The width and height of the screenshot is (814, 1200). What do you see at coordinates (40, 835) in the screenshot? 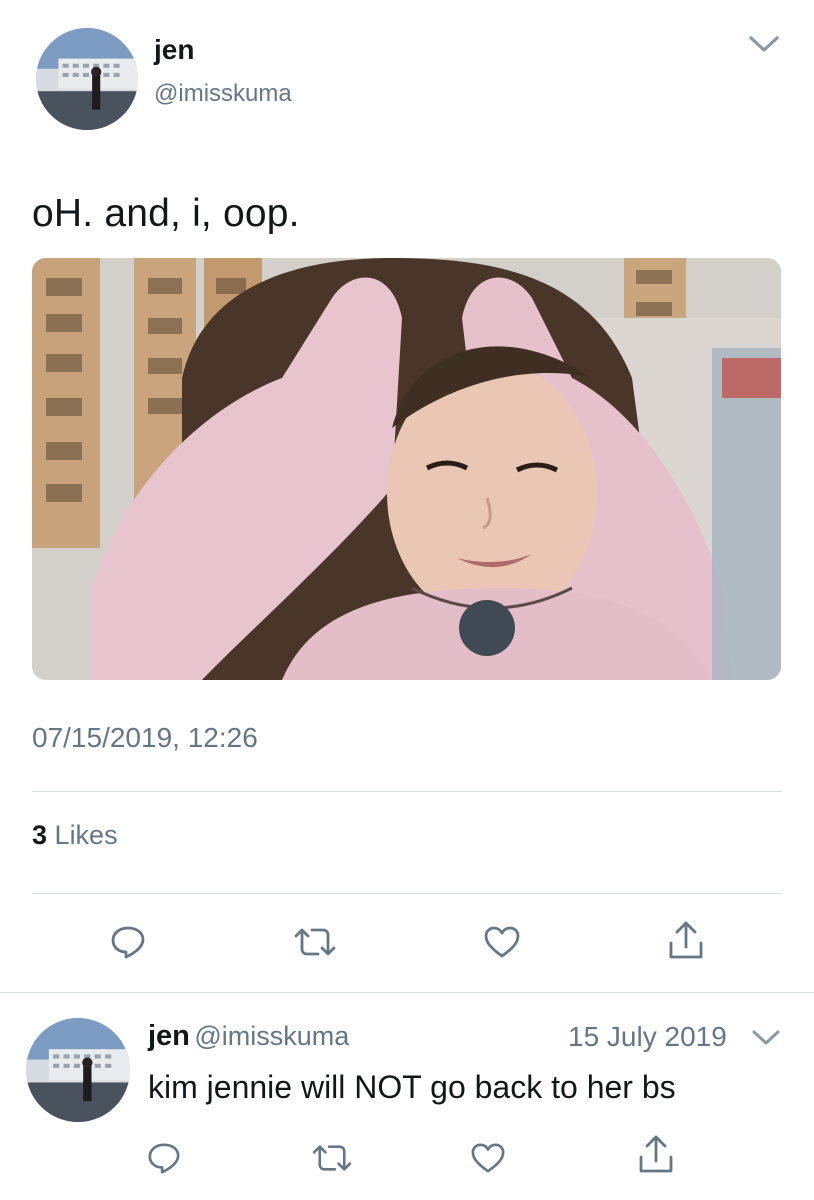
I see `likes-number: 3` at bounding box center [40, 835].